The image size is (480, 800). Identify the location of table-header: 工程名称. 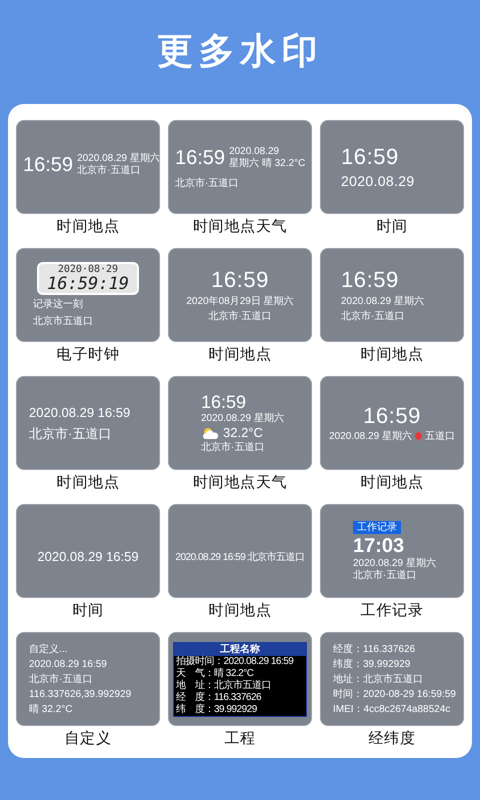
(240, 649).